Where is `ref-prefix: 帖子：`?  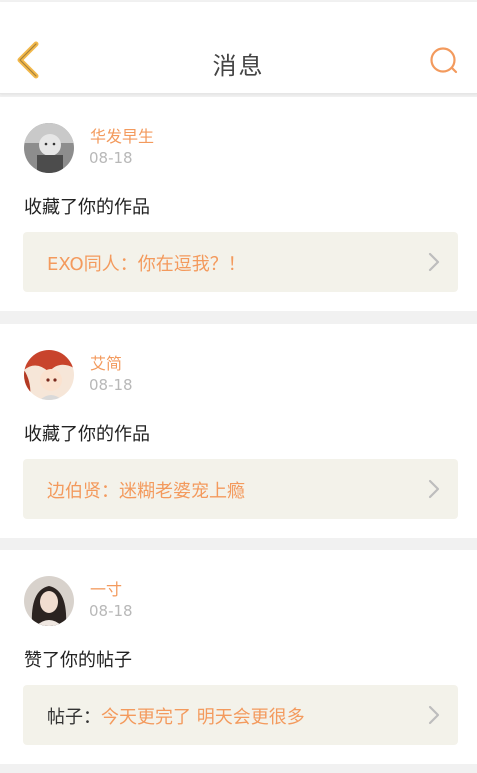
ref-prefix: 帖子： is located at coordinates (74, 717).